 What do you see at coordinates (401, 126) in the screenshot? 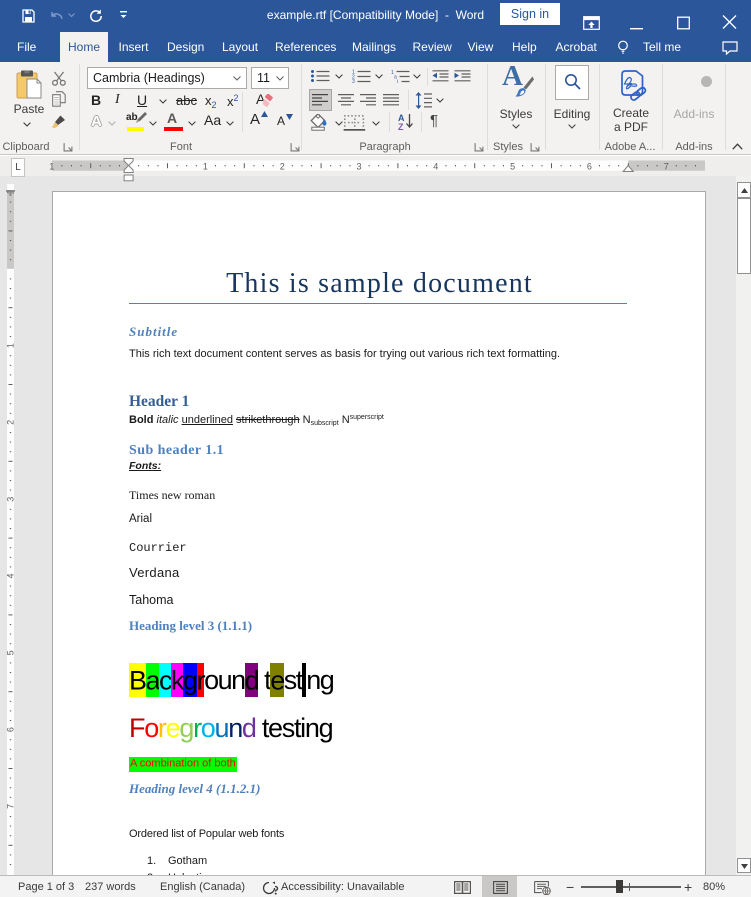
I see `svg-text: Z` at bounding box center [401, 126].